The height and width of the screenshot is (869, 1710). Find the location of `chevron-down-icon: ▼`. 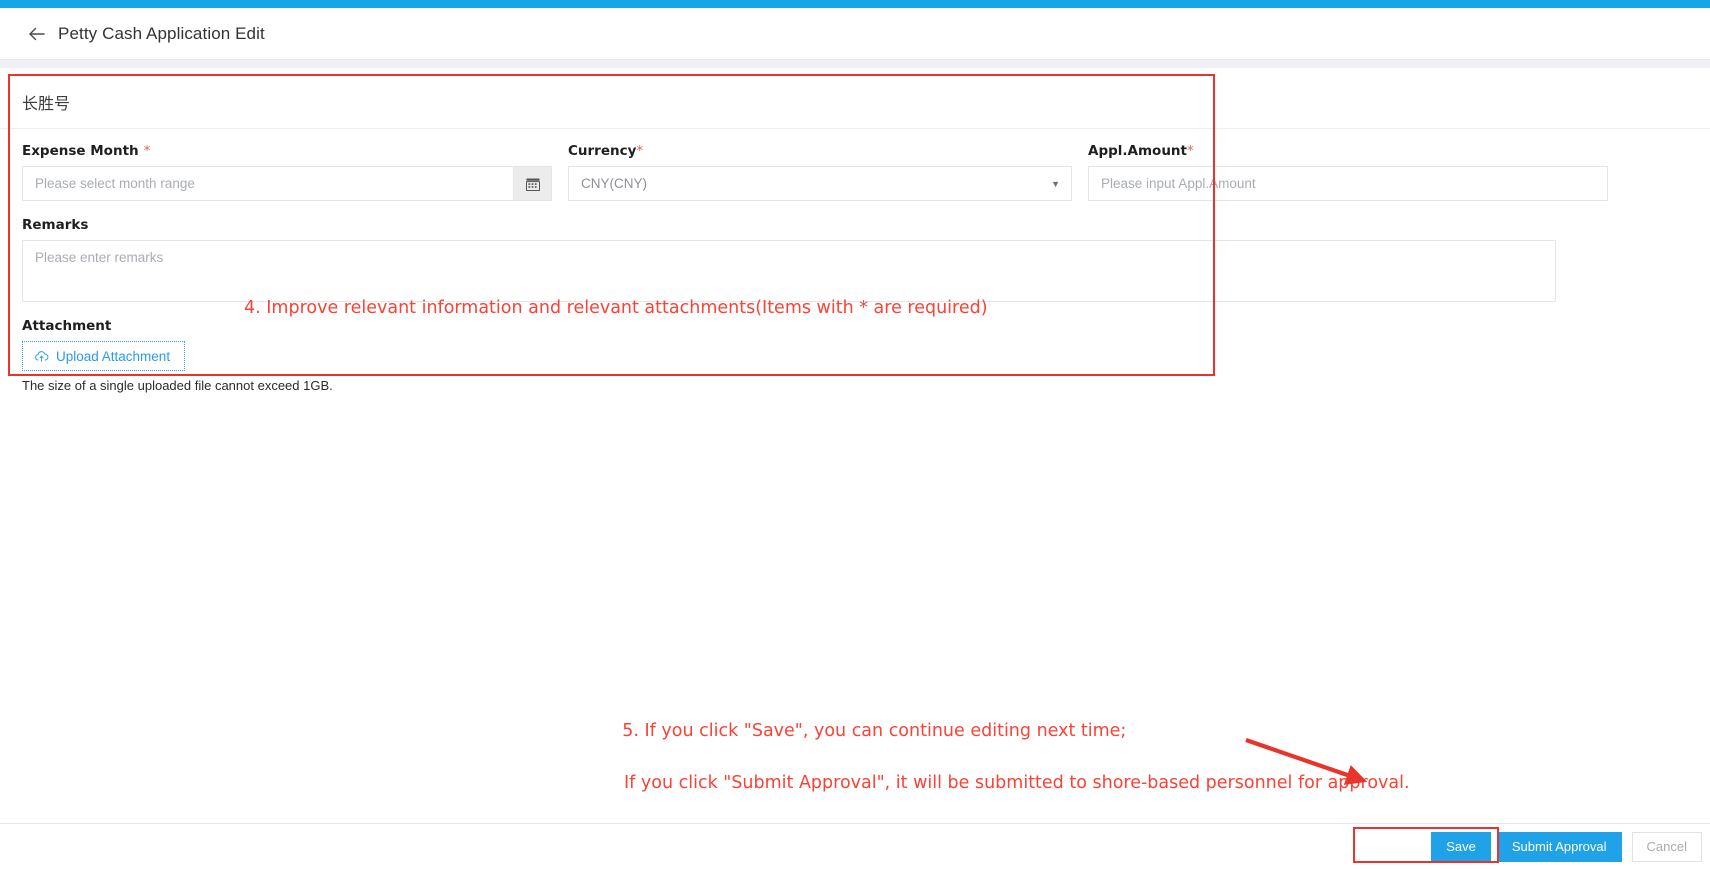

chevron-down-icon: ▼ is located at coordinates (1055, 183).